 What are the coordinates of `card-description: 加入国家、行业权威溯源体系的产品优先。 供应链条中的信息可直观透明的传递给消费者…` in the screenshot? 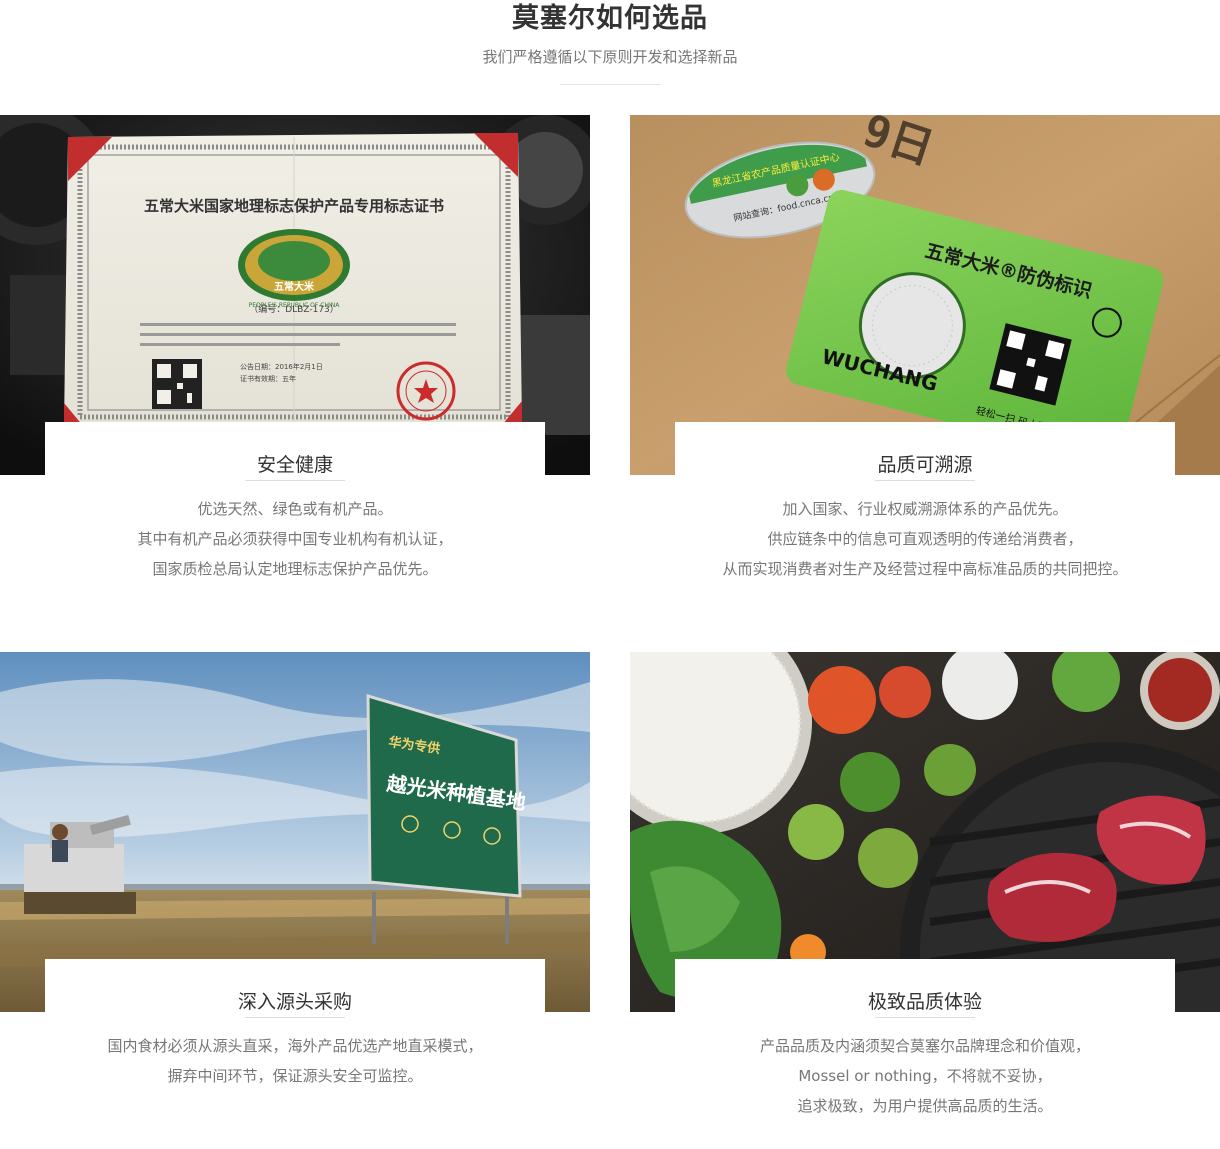 It's located at (925, 539).